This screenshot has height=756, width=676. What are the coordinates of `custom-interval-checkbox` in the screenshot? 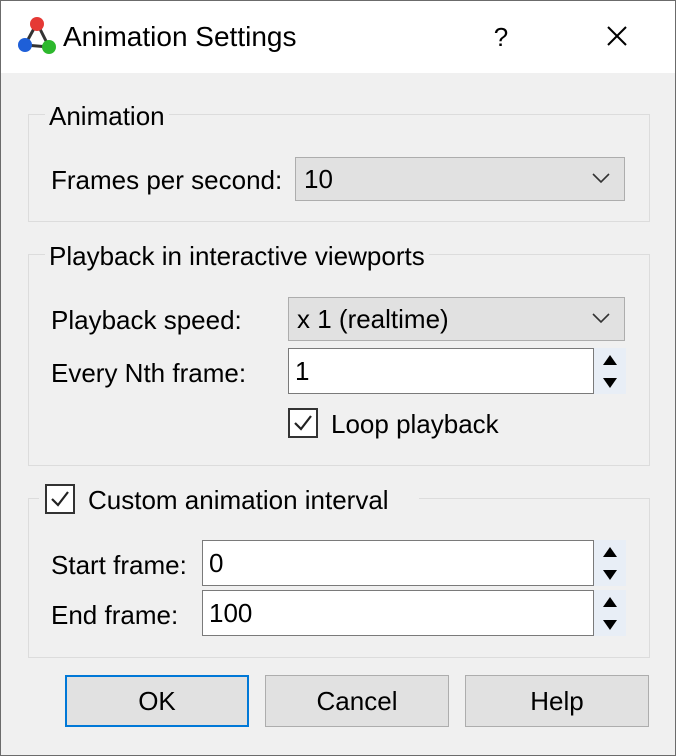 It's located at (60, 499).